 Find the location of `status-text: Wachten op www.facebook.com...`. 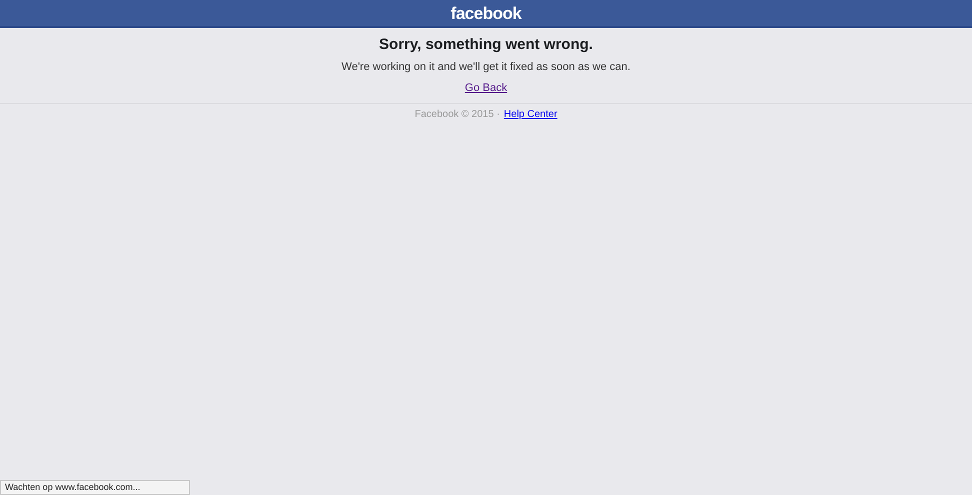

status-text: Wachten op www.facebook.com... is located at coordinates (72, 487).